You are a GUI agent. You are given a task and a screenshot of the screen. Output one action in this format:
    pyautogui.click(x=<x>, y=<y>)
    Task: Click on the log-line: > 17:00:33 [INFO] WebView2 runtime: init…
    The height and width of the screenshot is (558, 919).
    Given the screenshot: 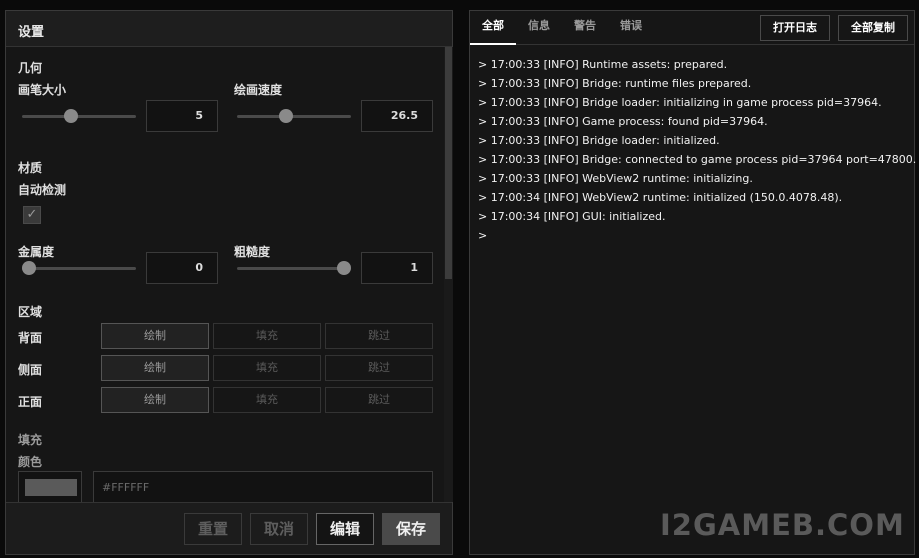 What is the action you would take?
    pyautogui.click(x=615, y=178)
    